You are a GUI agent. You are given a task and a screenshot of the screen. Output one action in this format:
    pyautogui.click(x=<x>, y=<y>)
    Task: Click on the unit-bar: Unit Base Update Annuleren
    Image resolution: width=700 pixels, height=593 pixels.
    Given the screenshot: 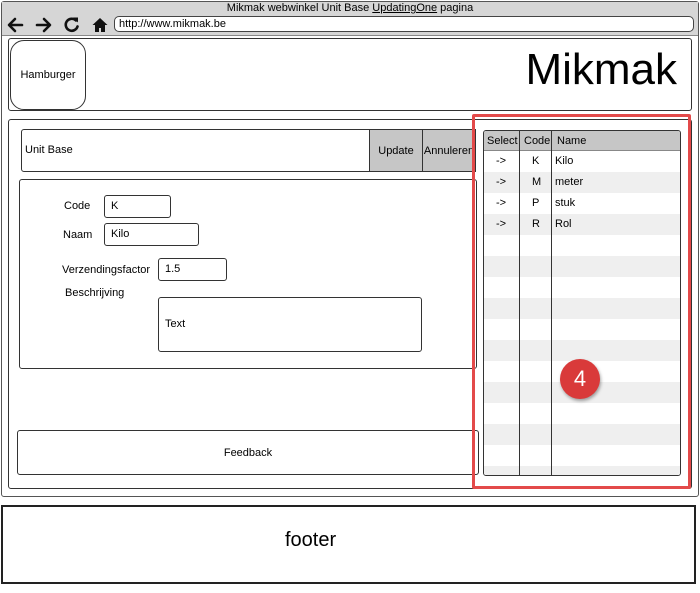 What is the action you would take?
    pyautogui.click(x=248, y=150)
    